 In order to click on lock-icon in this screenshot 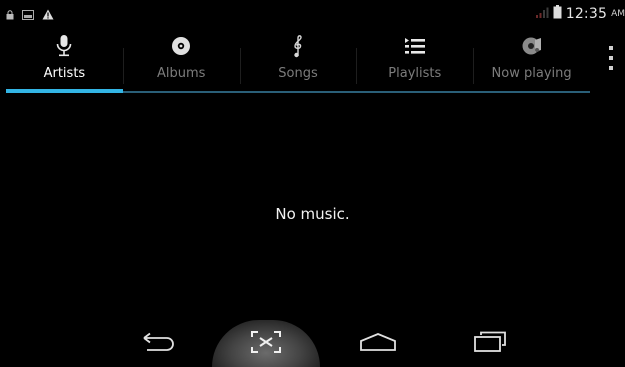, I will do `click(10, 14)`.